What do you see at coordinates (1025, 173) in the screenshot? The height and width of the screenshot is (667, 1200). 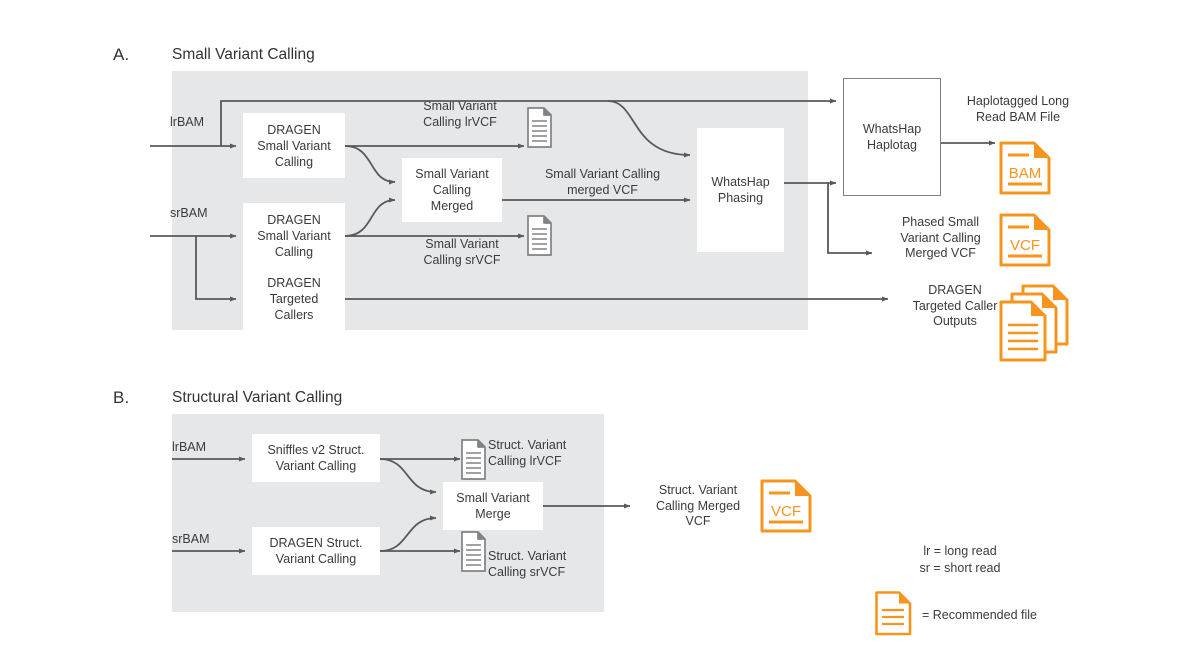 I see `svg-text: BAM` at bounding box center [1025, 173].